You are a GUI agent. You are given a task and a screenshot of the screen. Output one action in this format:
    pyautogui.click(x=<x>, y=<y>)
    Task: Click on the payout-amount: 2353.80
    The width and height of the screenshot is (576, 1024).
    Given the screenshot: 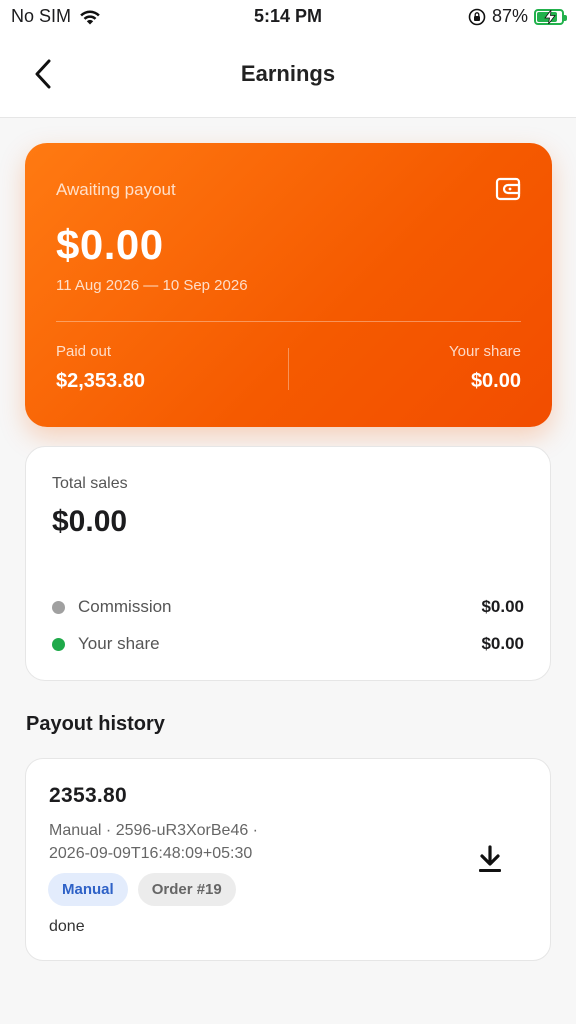 What is the action you would take?
    pyautogui.click(x=88, y=795)
    